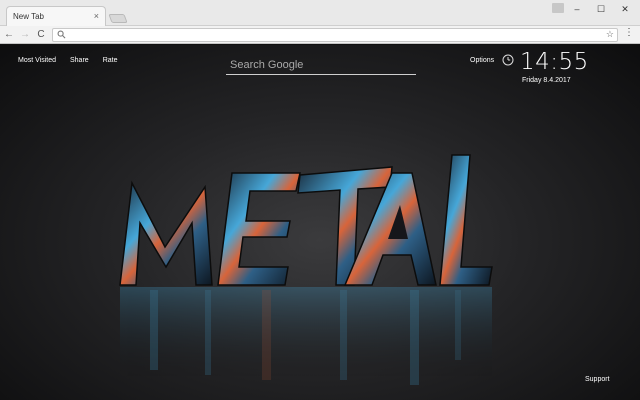 The height and width of the screenshot is (400, 640). Describe the element at coordinates (37, 60) in the screenshot. I see `most-visited-link: Most Visited` at that location.